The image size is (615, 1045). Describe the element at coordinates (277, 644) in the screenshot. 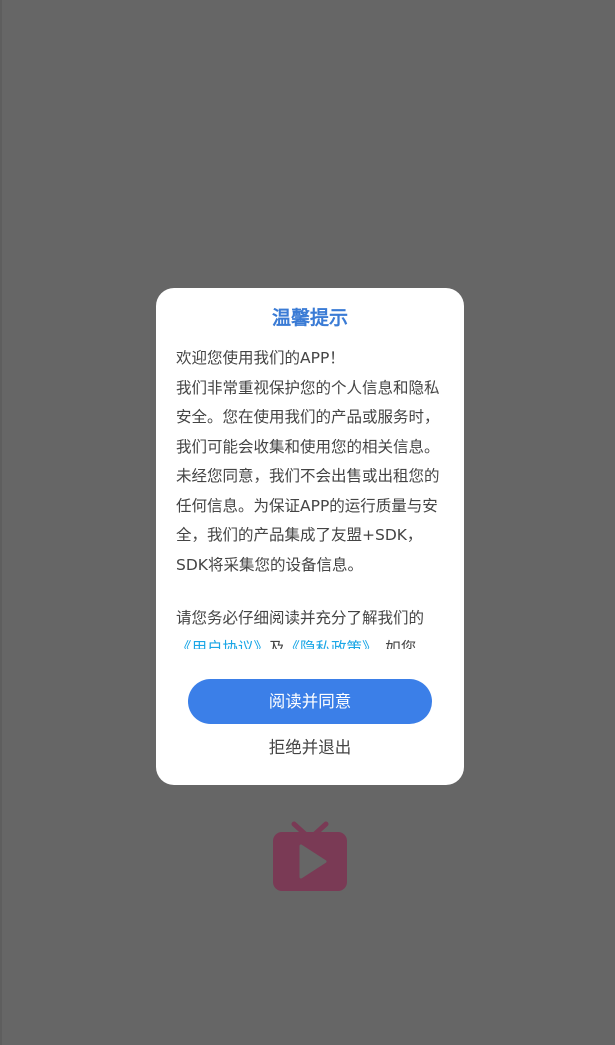

I see `conjunction-text: 及` at that location.